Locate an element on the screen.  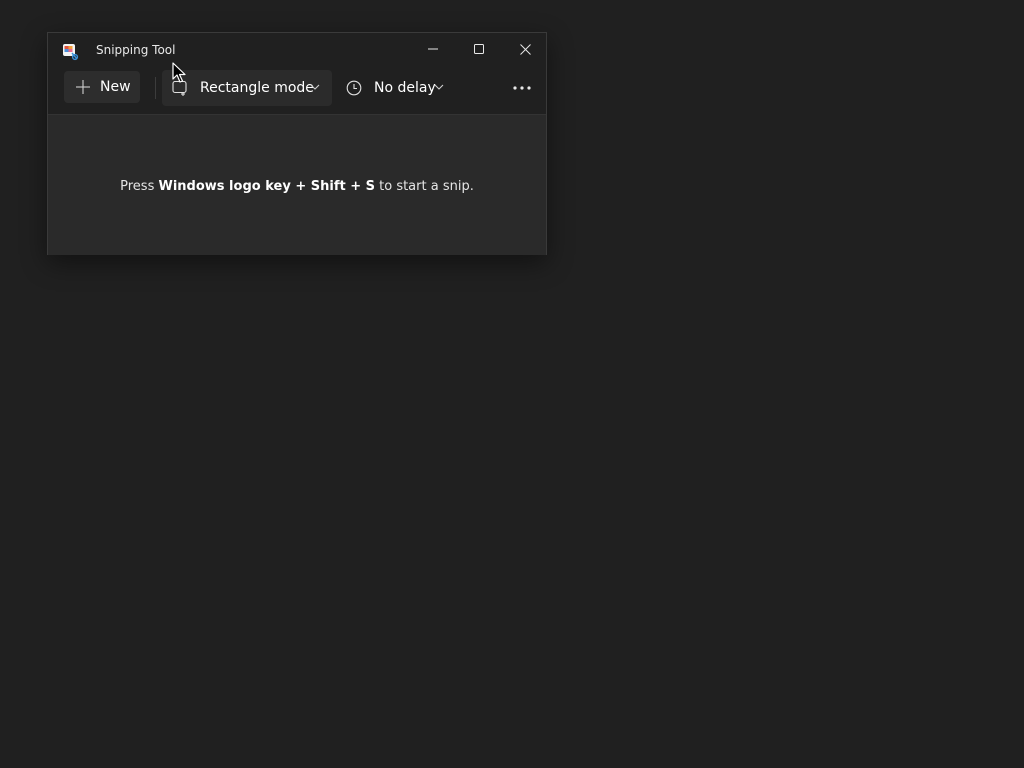
minimize-icon is located at coordinates (433, 49).